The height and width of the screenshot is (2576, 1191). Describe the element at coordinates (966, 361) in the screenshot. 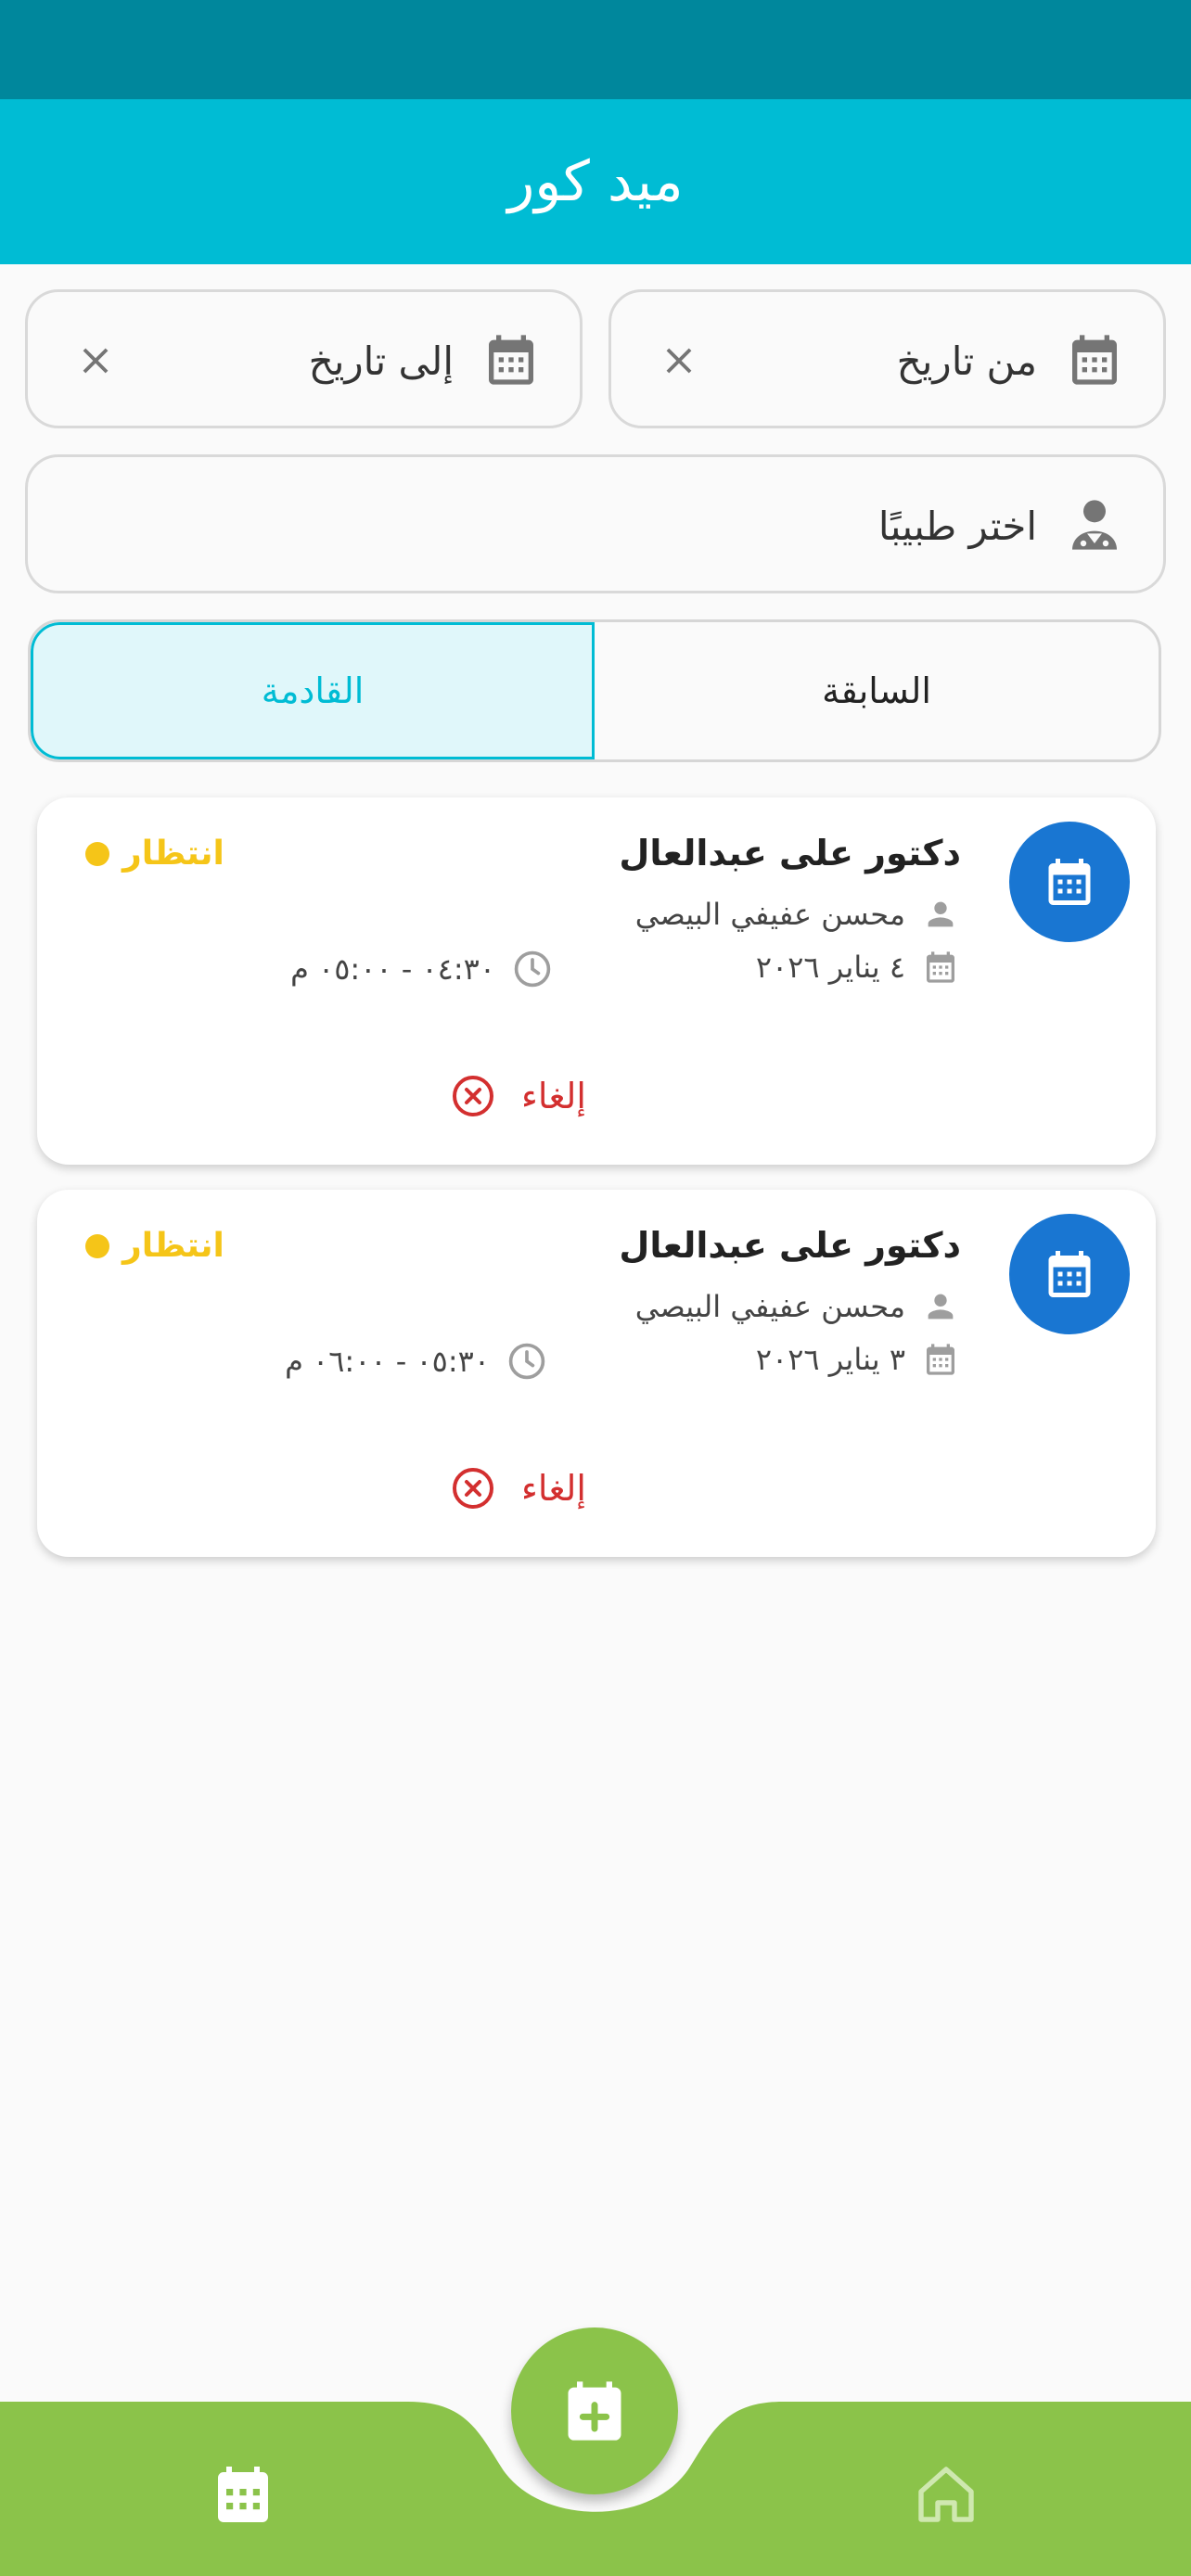

I see `from-date-label: من تاريخ` at that location.